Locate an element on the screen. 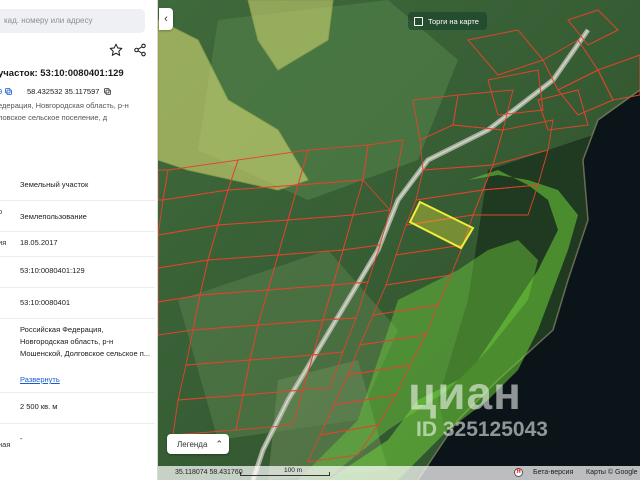 The width and height of the screenshot is (640, 480). collapse-panel-button: ‹ is located at coordinates (166, 19).